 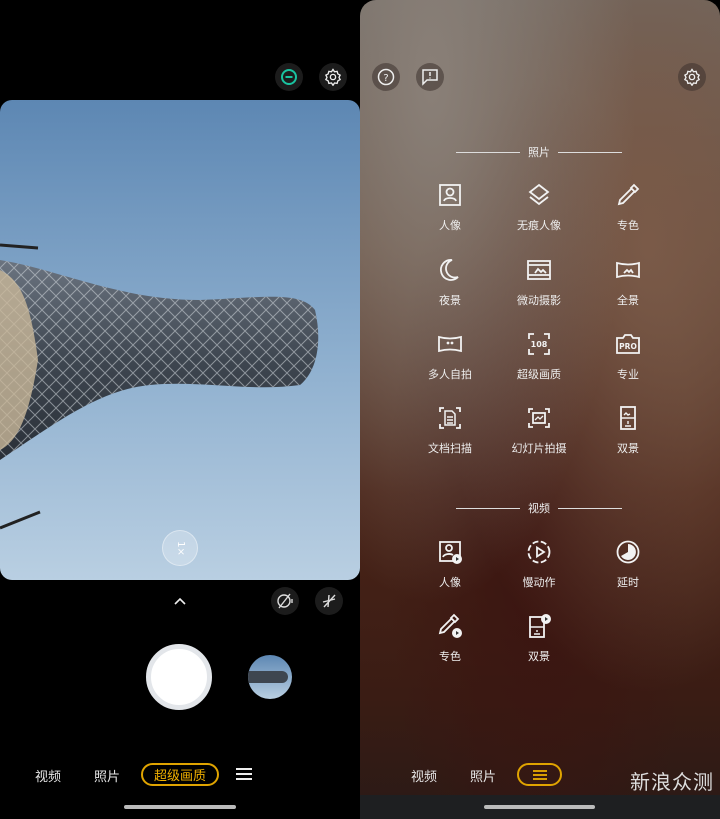 I want to click on mode-item-label: 专业, so click(x=628, y=374).